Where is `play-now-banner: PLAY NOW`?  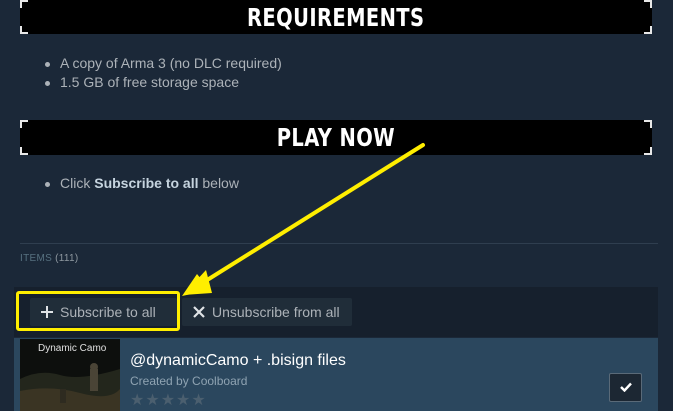 play-now-banner: PLAY NOW is located at coordinates (336, 137).